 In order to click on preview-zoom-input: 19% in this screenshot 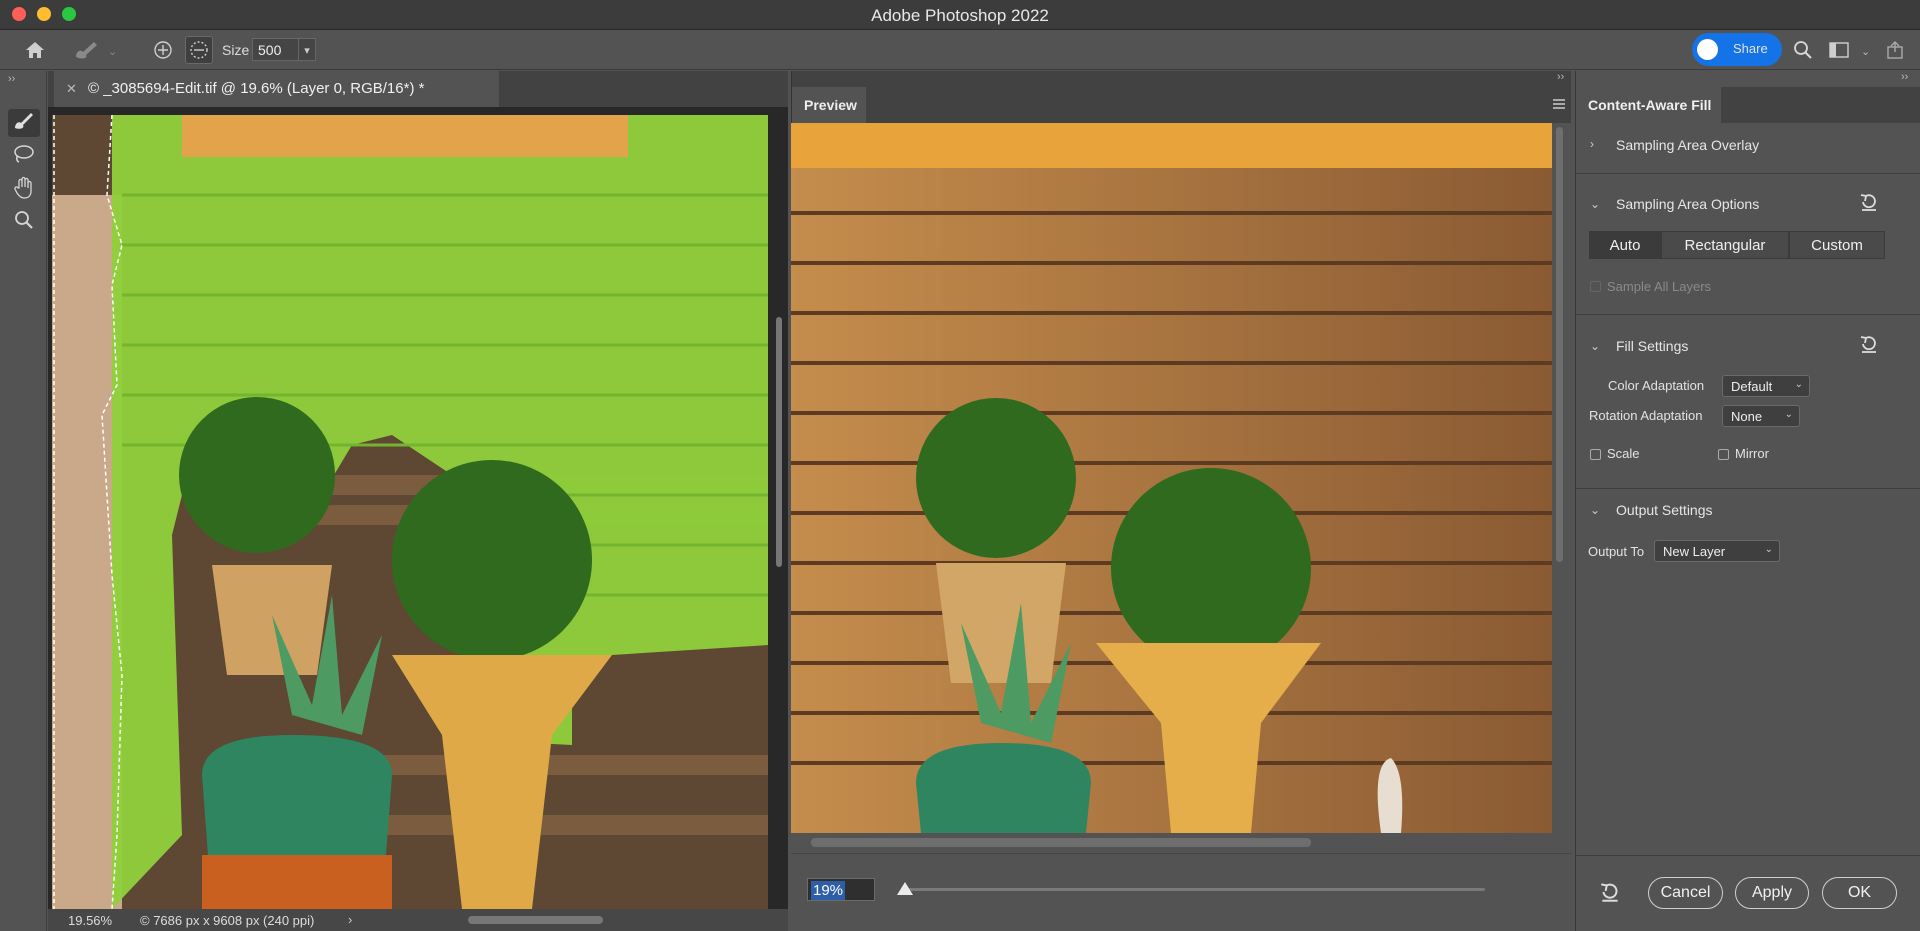, I will do `click(841, 889)`.